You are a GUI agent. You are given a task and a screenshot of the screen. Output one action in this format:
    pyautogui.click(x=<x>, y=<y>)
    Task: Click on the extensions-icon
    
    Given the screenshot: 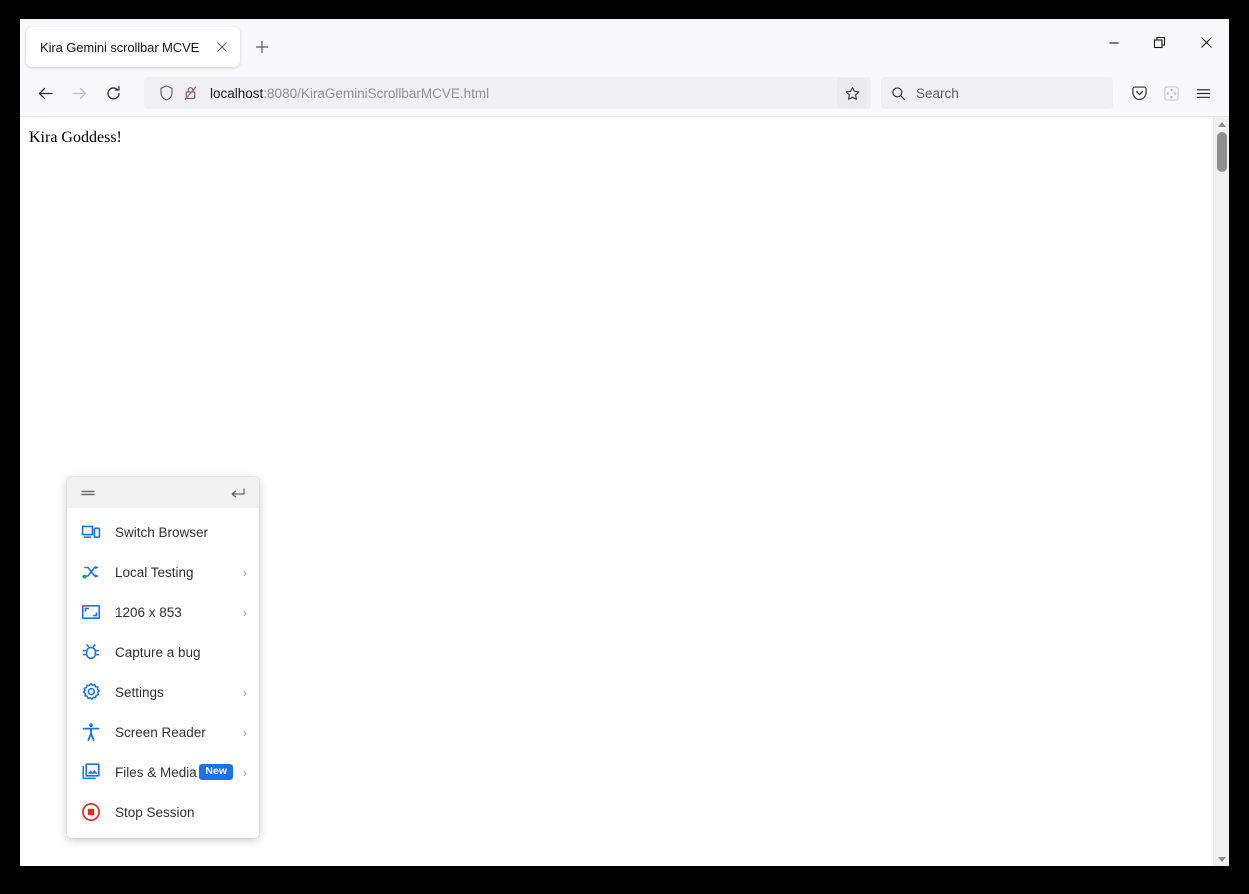 What is the action you would take?
    pyautogui.click(x=1171, y=93)
    